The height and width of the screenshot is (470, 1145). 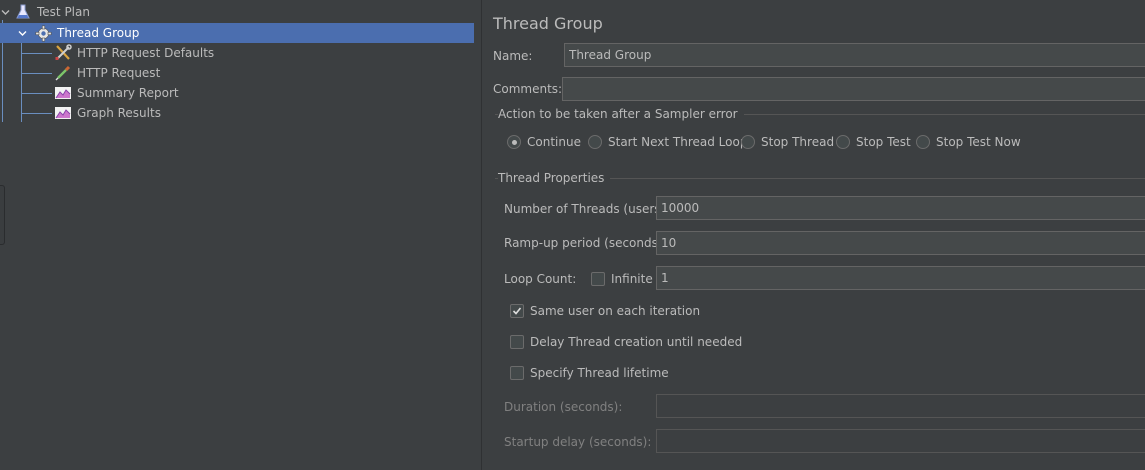 What do you see at coordinates (513, 56) in the screenshot?
I see `name-label: Name:` at bounding box center [513, 56].